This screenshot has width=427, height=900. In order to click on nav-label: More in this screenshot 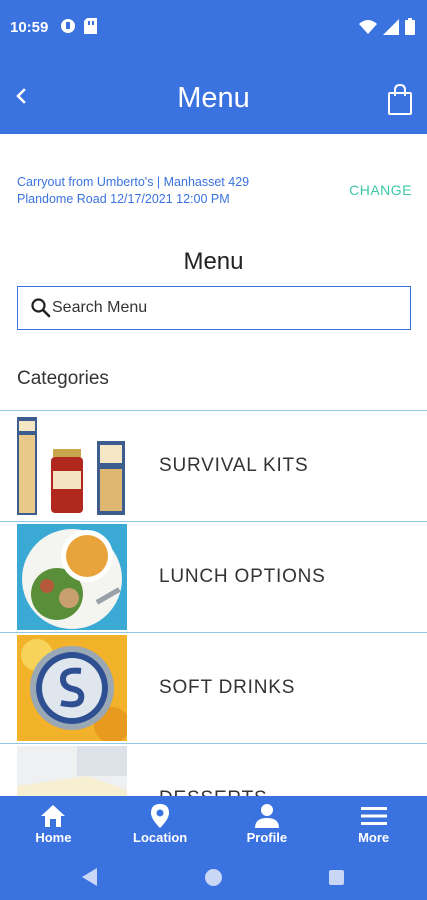, I will do `click(374, 837)`.